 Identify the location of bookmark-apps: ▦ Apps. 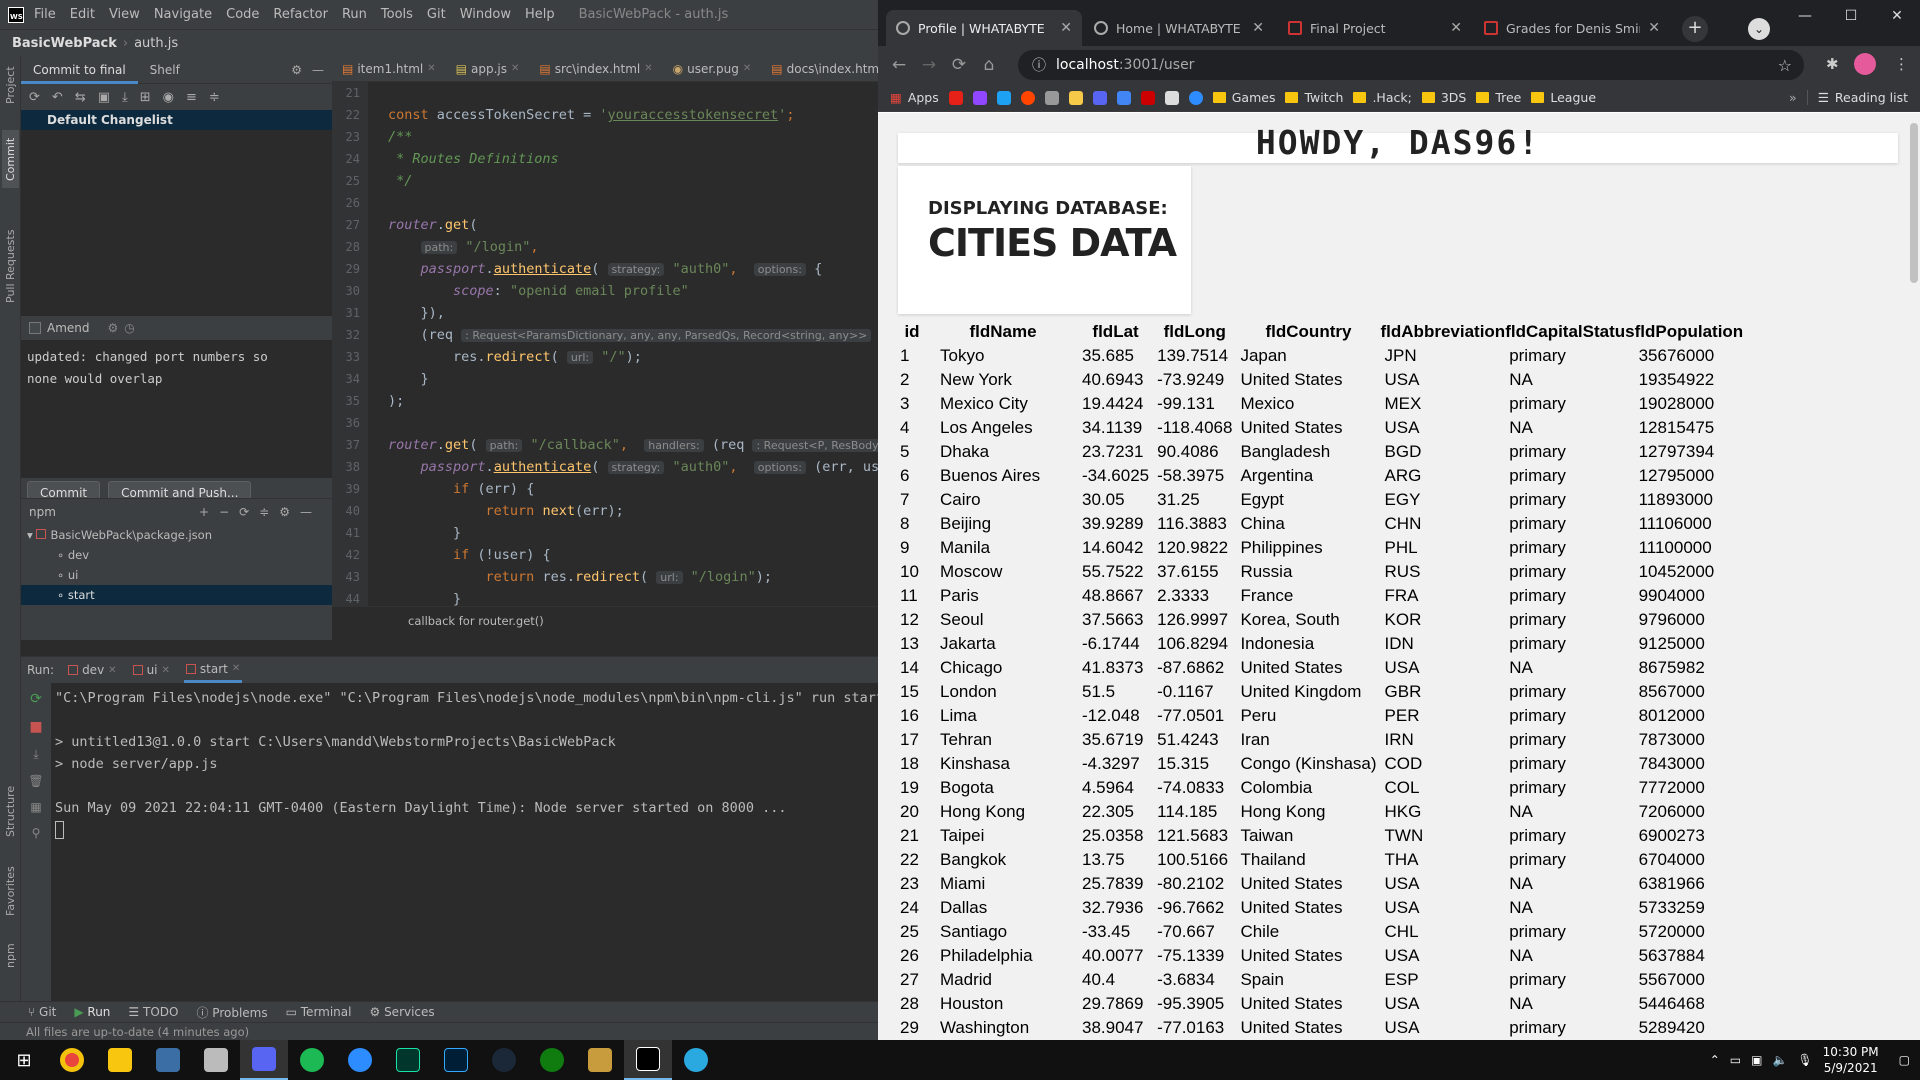
(914, 97).